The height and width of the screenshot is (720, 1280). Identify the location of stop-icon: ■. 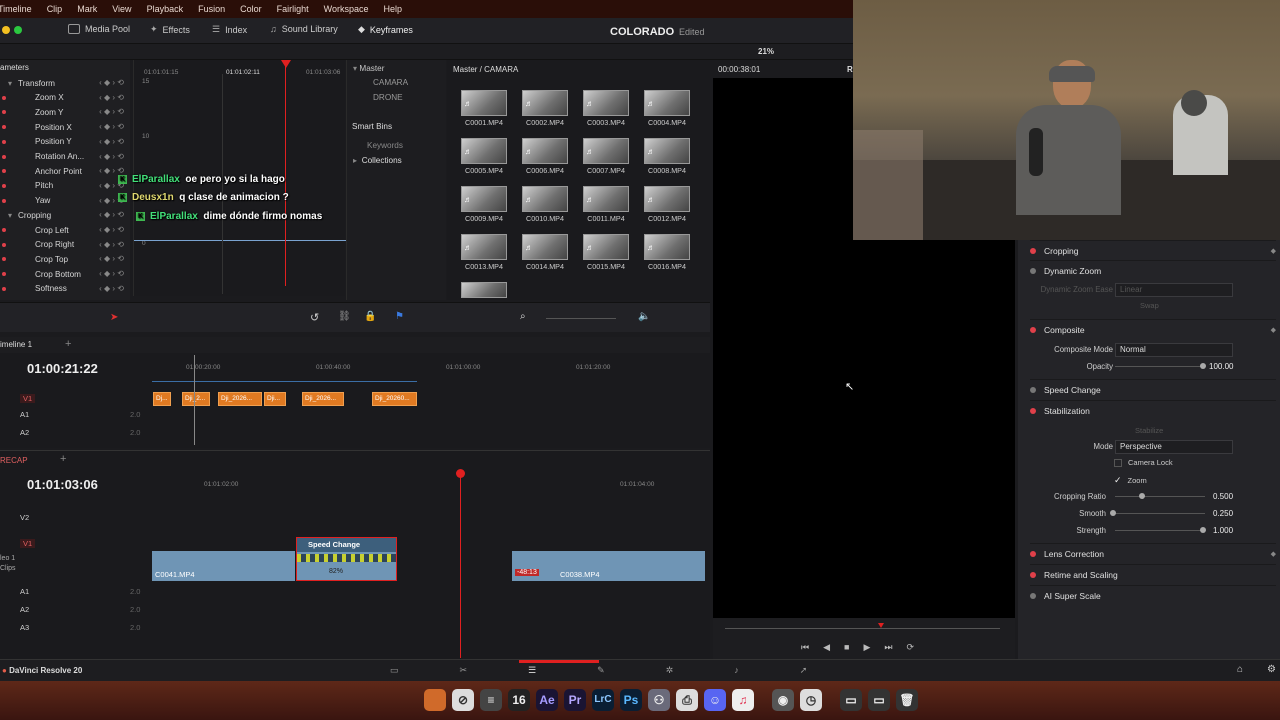
(846, 647).